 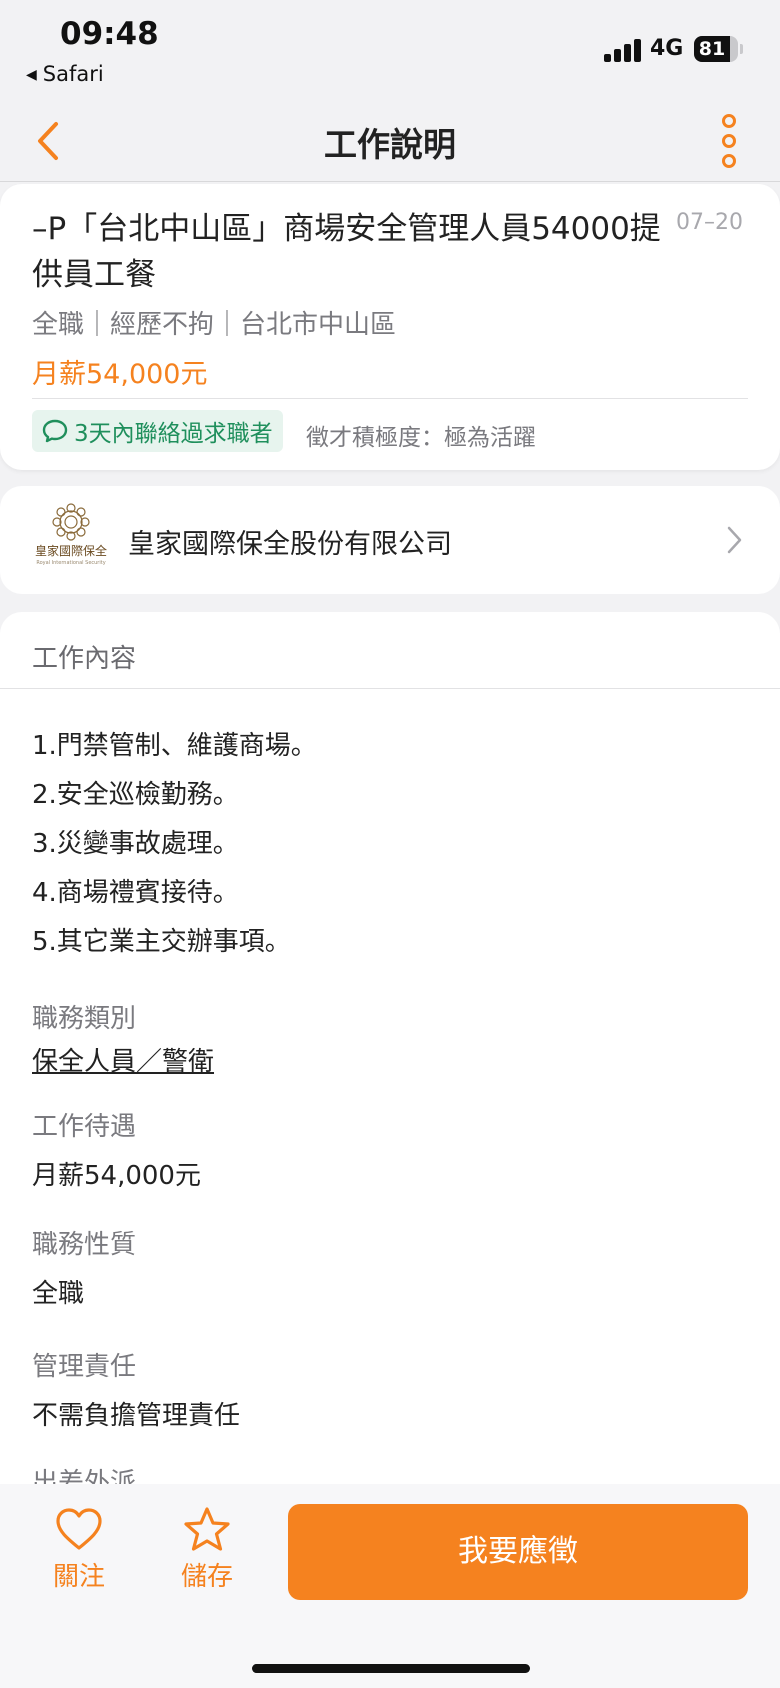 What do you see at coordinates (712, 49) in the screenshot?
I see `battery-level: 81` at bounding box center [712, 49].